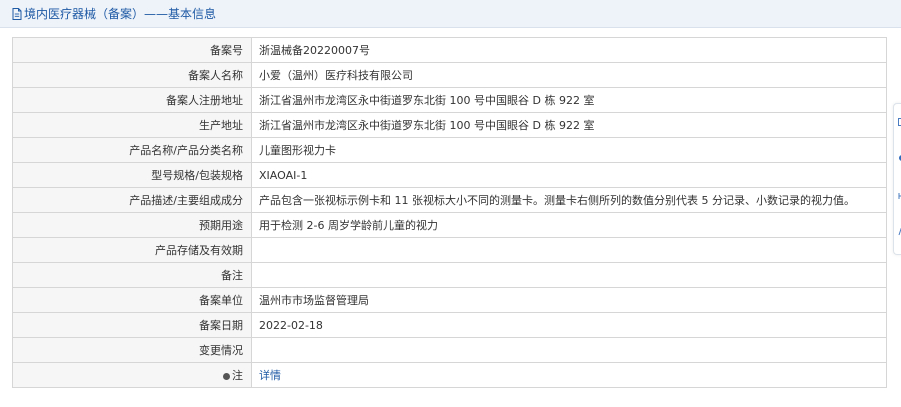  I want to click on table-row: 备注, so click(449, 275).